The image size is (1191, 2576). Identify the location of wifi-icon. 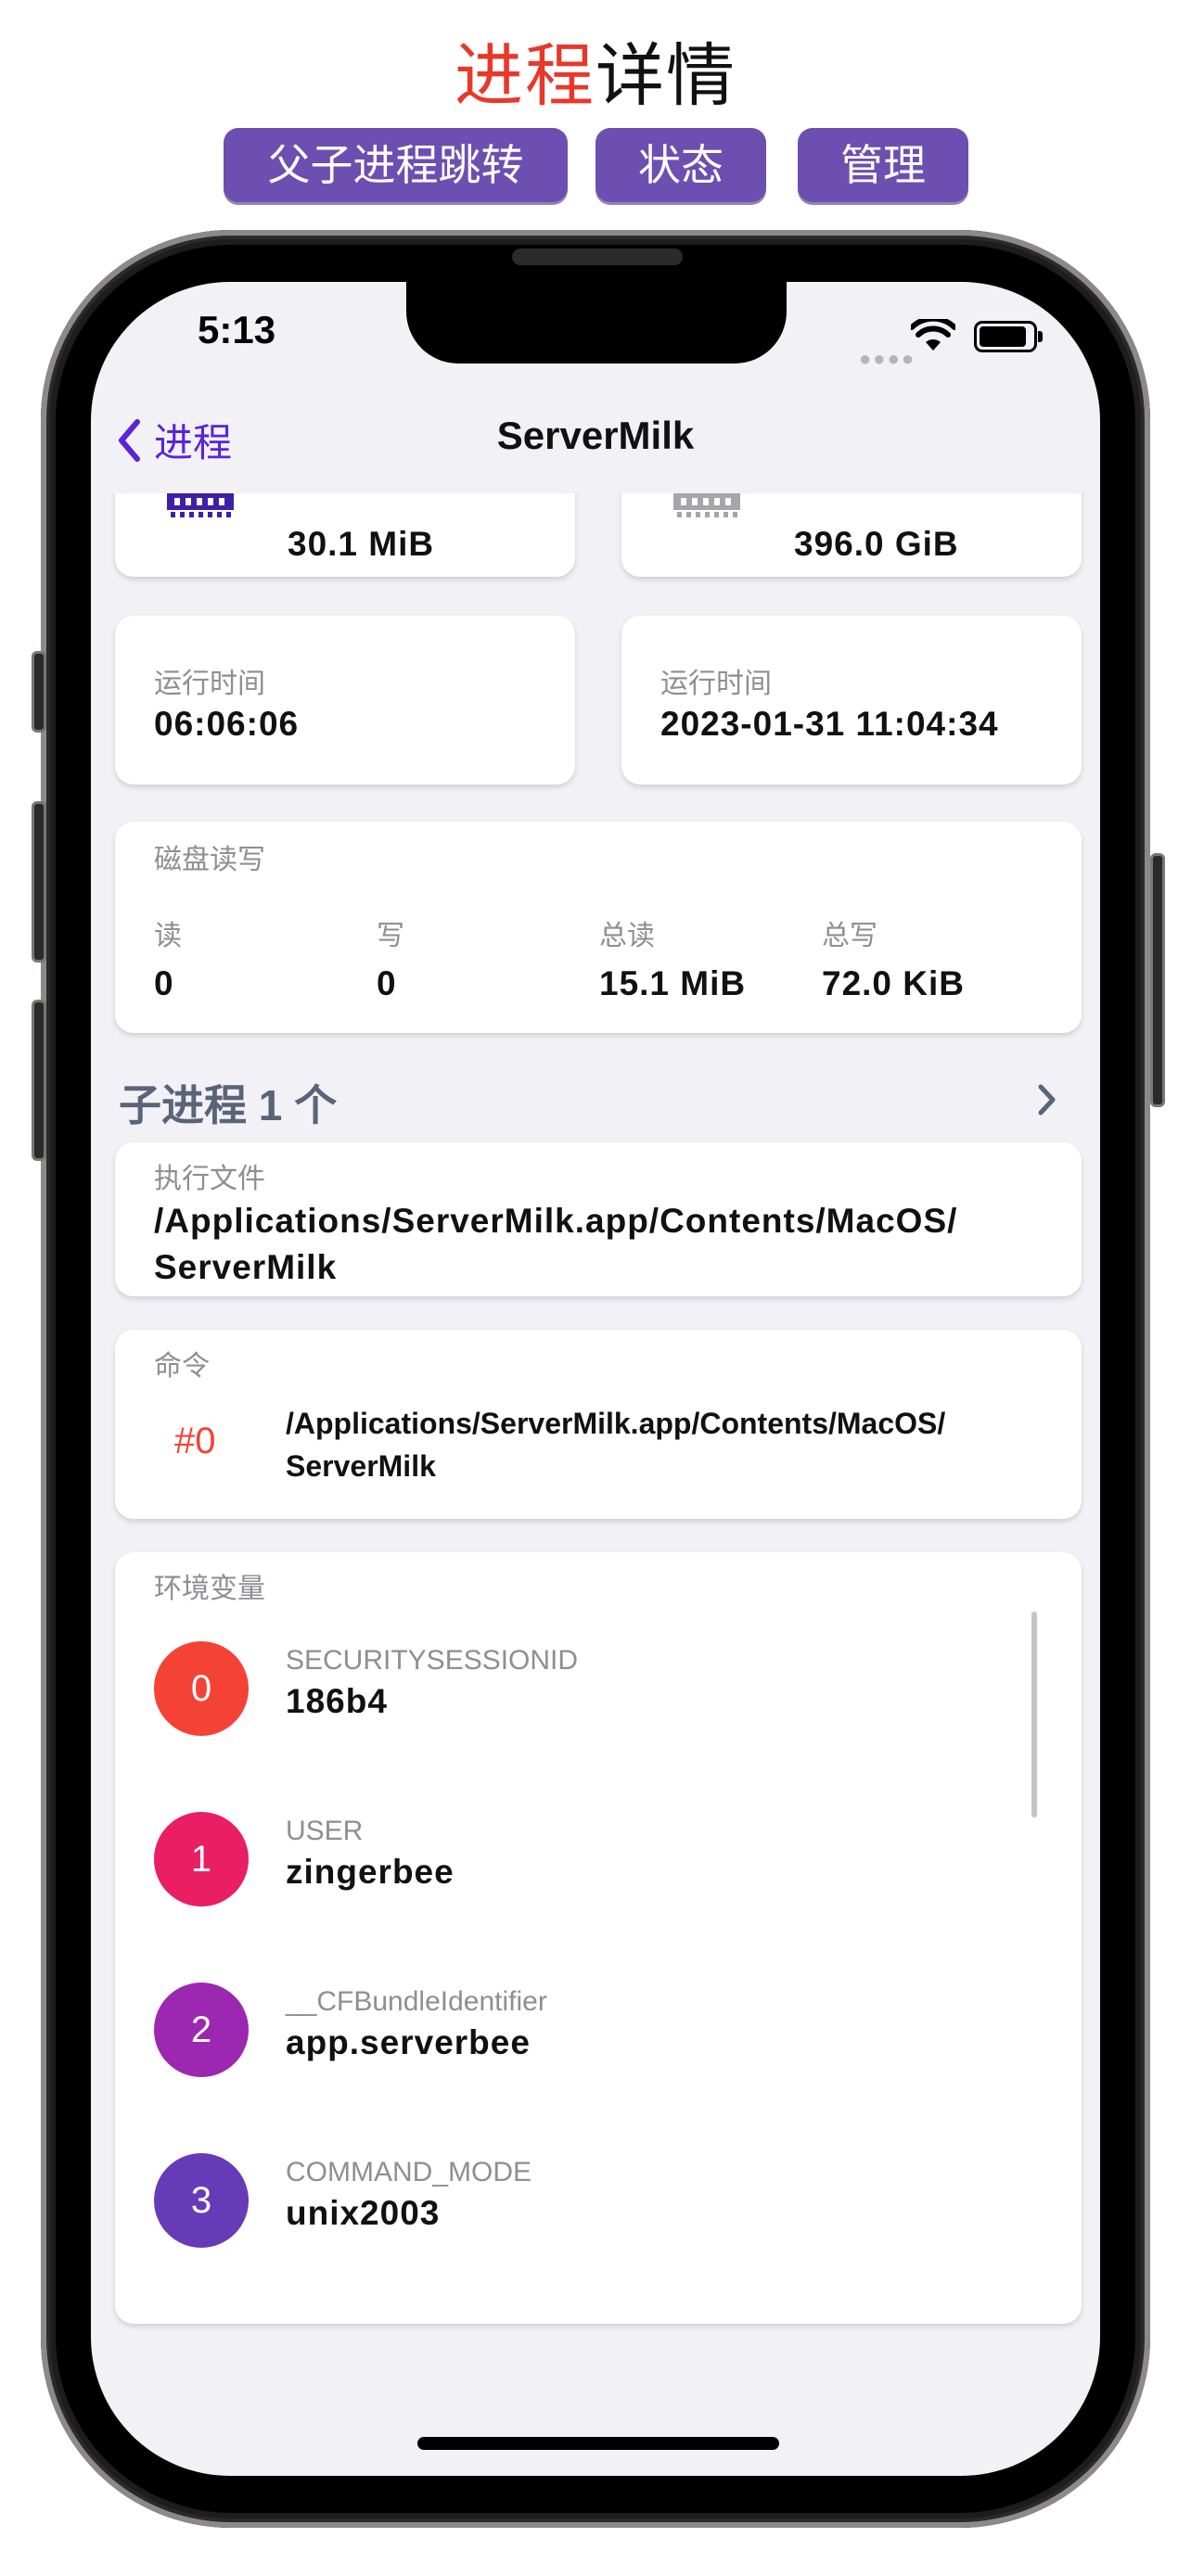
(933, 335).